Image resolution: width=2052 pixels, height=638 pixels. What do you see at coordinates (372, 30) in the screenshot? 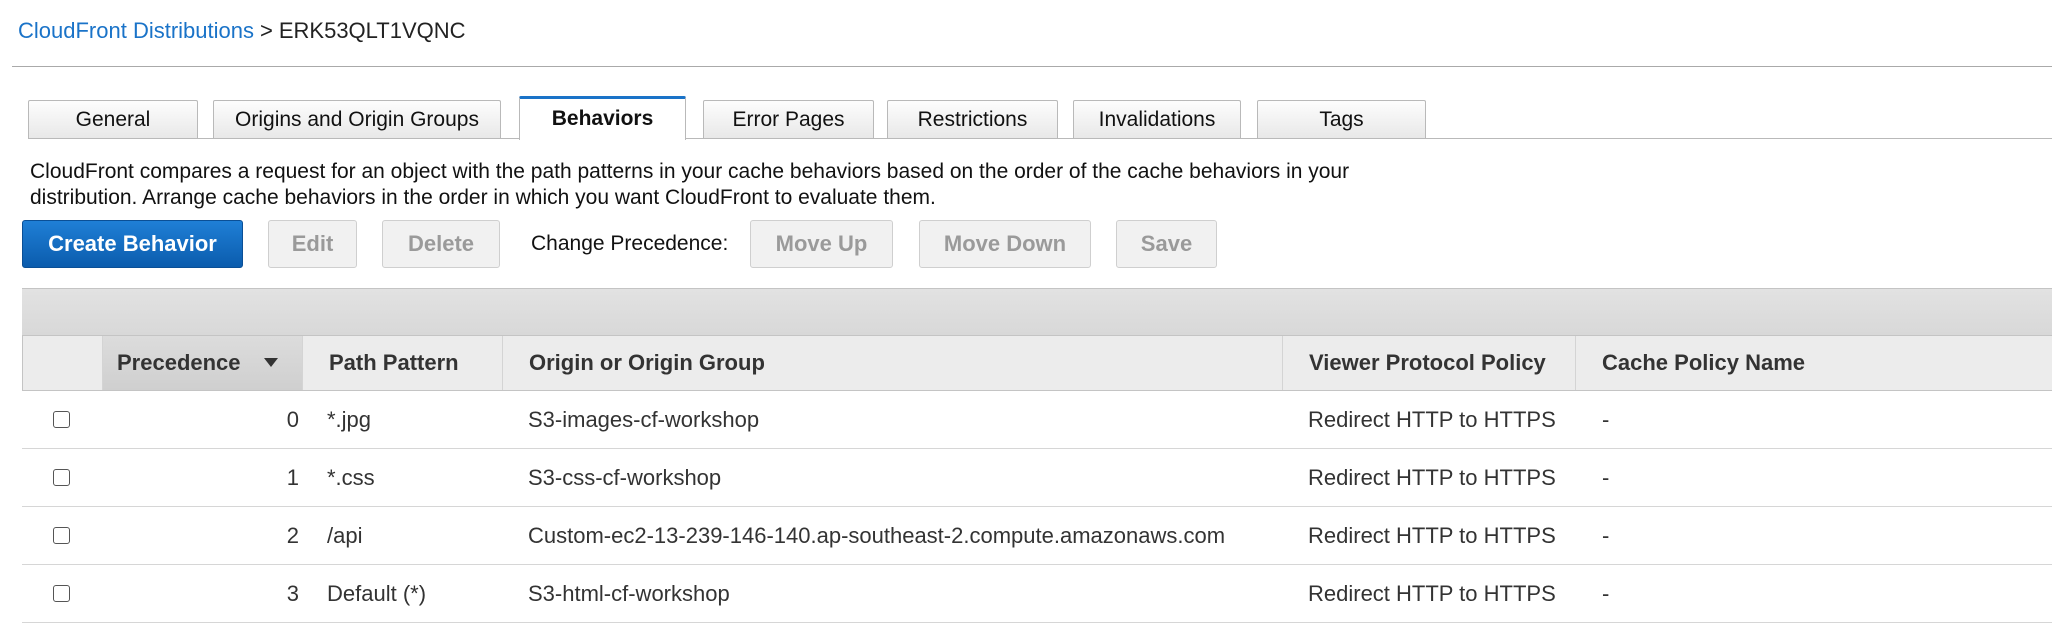
I see `breadcrumb-current: ERK53QLT1VQNC` at bounding box center [372, 30].